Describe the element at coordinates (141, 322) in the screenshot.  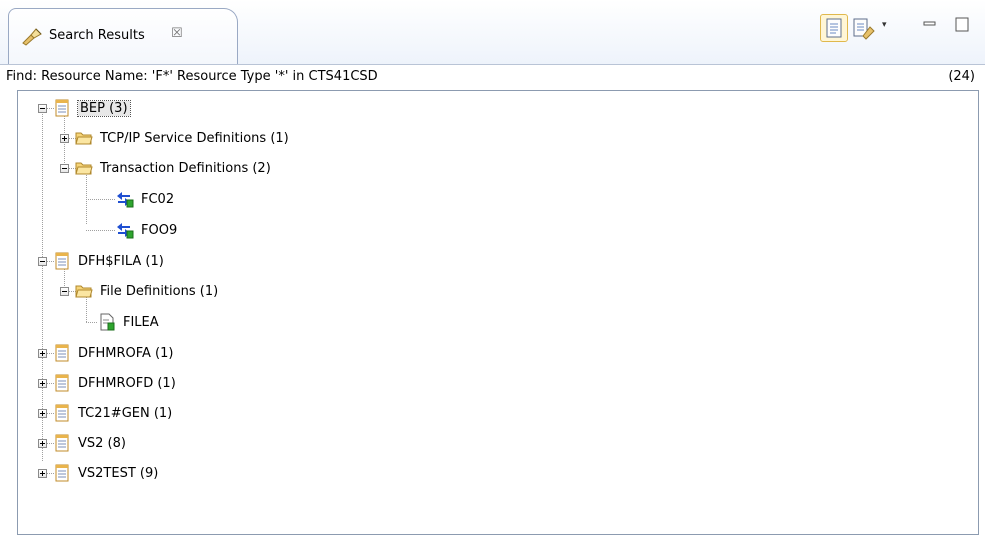
I see `tree-node-label: FILEA` at that location.